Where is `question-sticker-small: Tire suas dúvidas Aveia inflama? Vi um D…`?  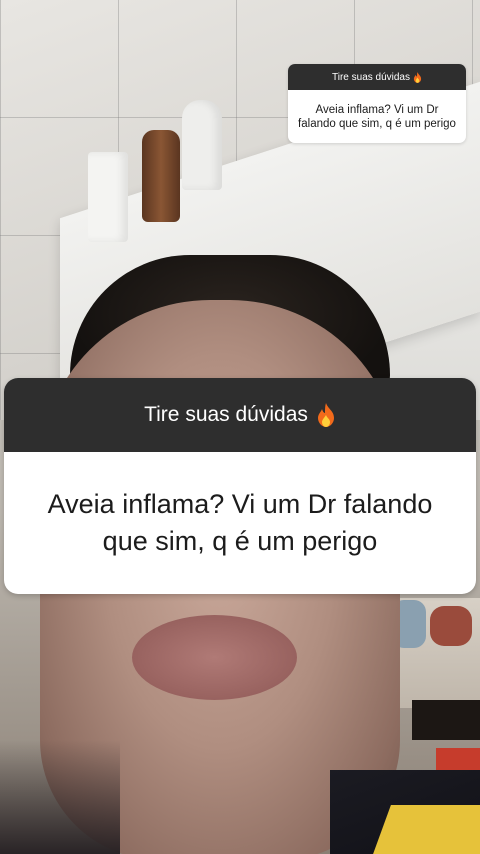 question-sticker-small: Tire suas dúvidas Aveia inflama? Vi um D… is located at coordinates (377, 103).